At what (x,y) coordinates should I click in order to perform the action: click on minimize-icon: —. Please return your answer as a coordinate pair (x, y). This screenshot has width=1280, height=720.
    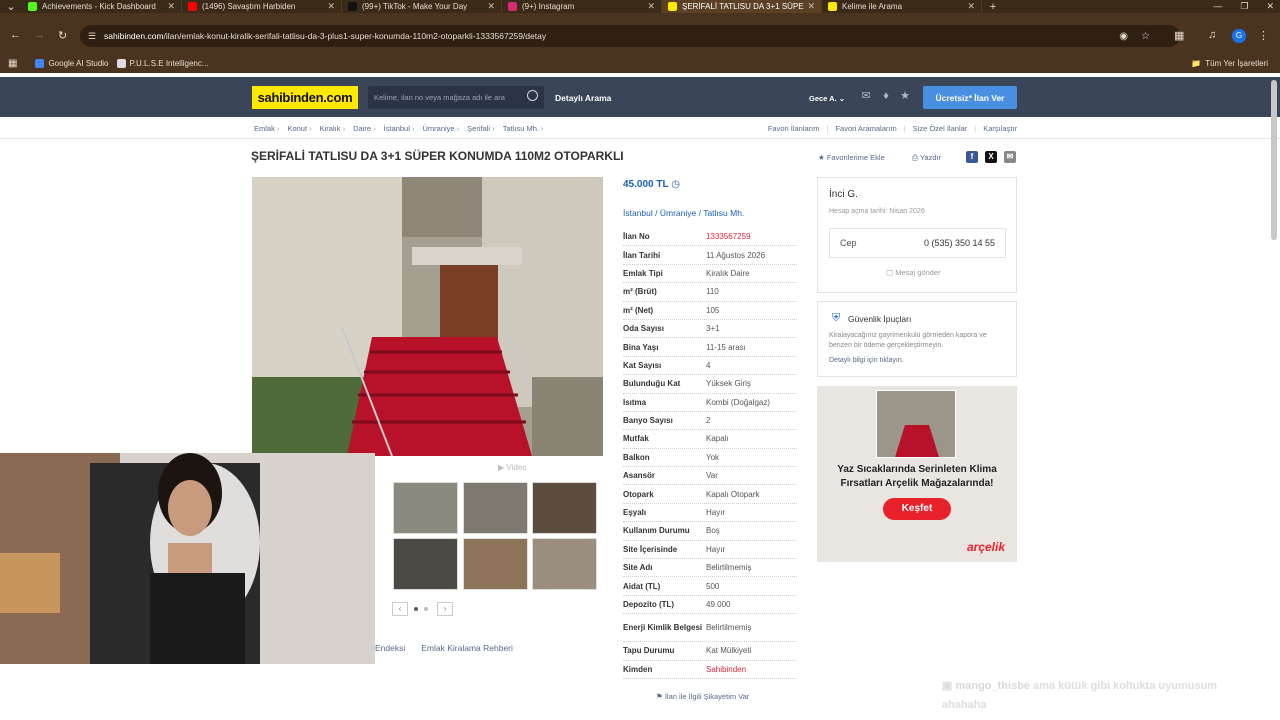
    Looking at the image, I should click on (1217, 6).